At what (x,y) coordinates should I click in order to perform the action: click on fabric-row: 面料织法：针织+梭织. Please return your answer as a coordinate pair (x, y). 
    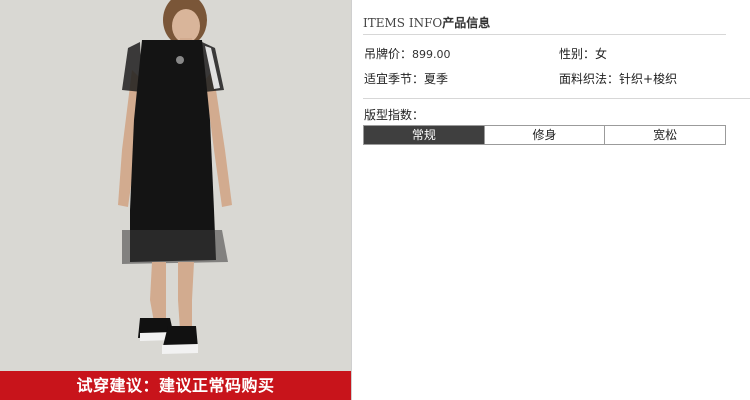
    Looking at the image, I should click on (618, 78).